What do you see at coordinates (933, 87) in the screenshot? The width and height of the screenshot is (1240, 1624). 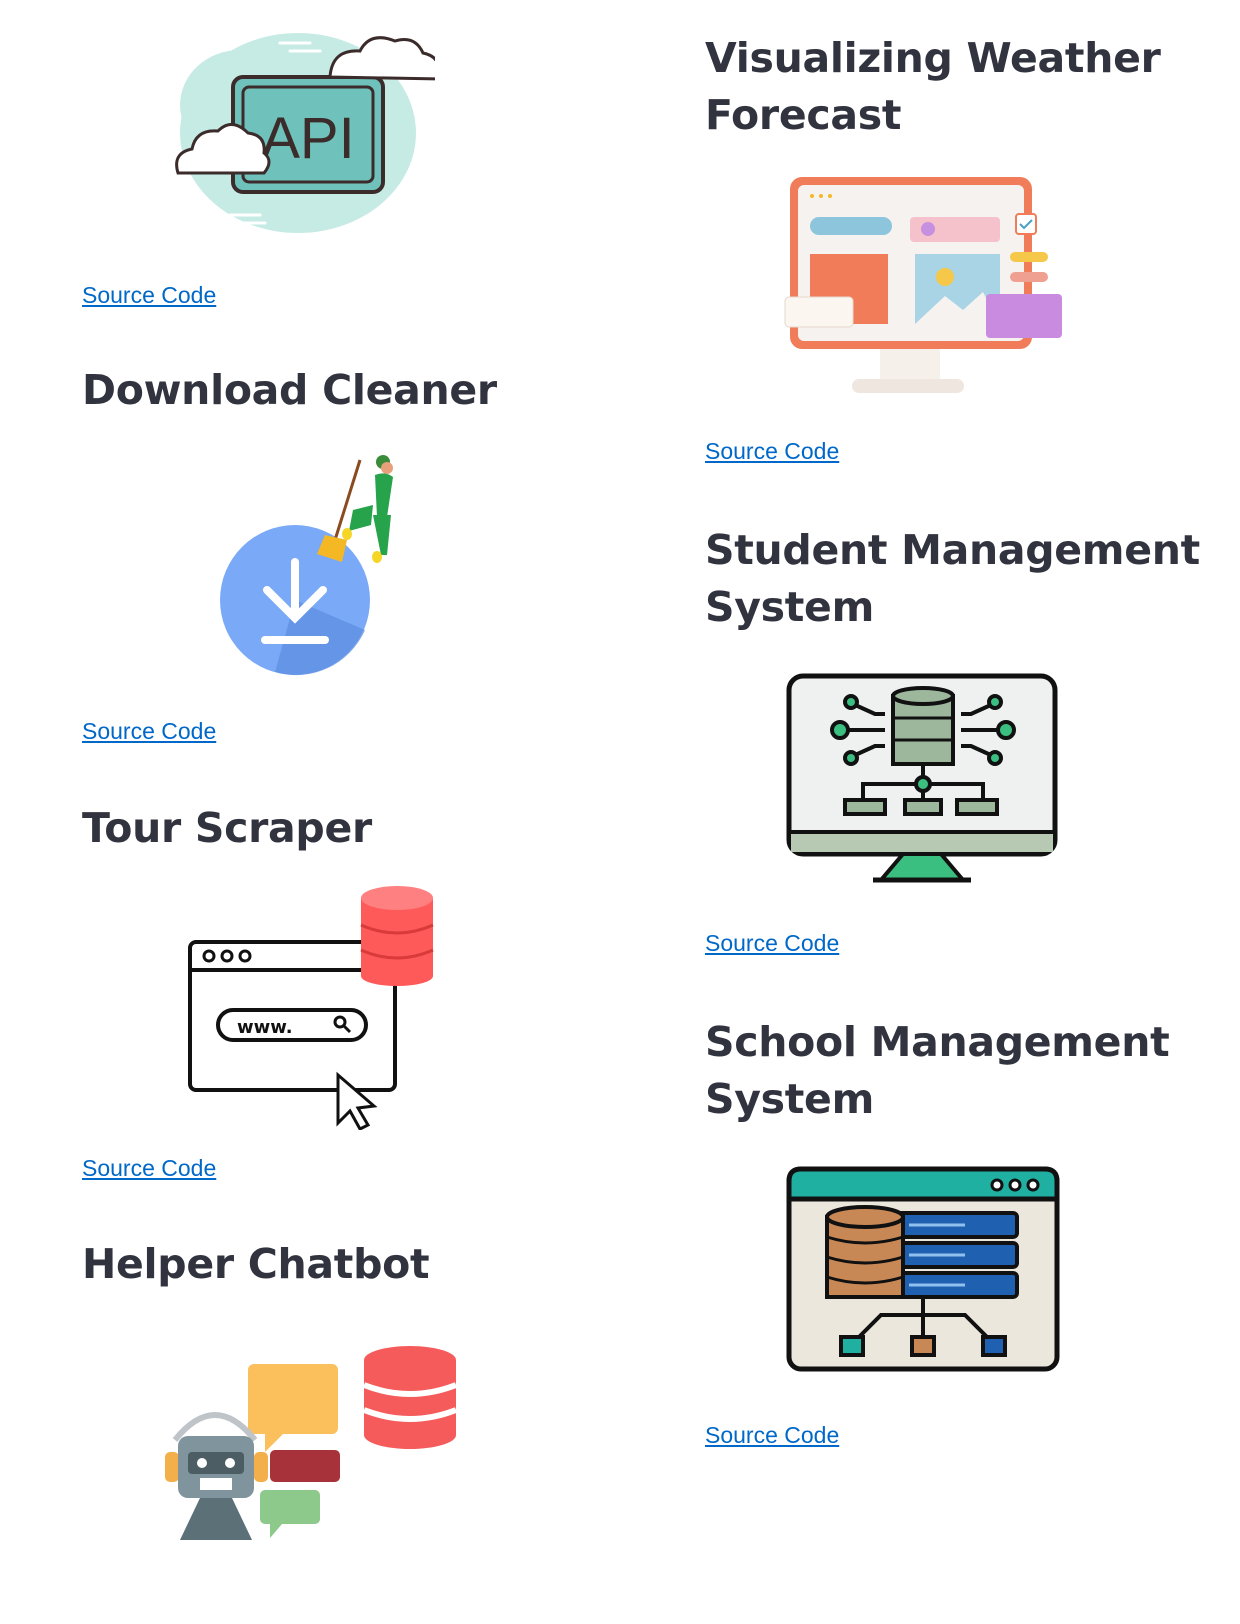 I see `weather-title: Visualizing Weather Forecast` at bounding box center [933, 87].